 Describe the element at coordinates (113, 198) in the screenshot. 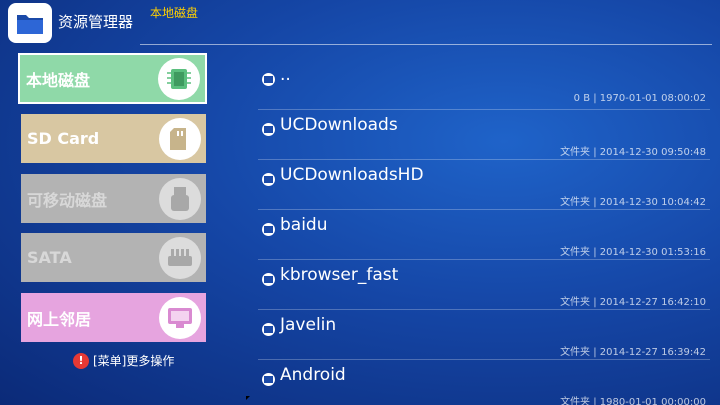

I see `sidebar-item-removable-disk: 可移动磁盘` at that location.